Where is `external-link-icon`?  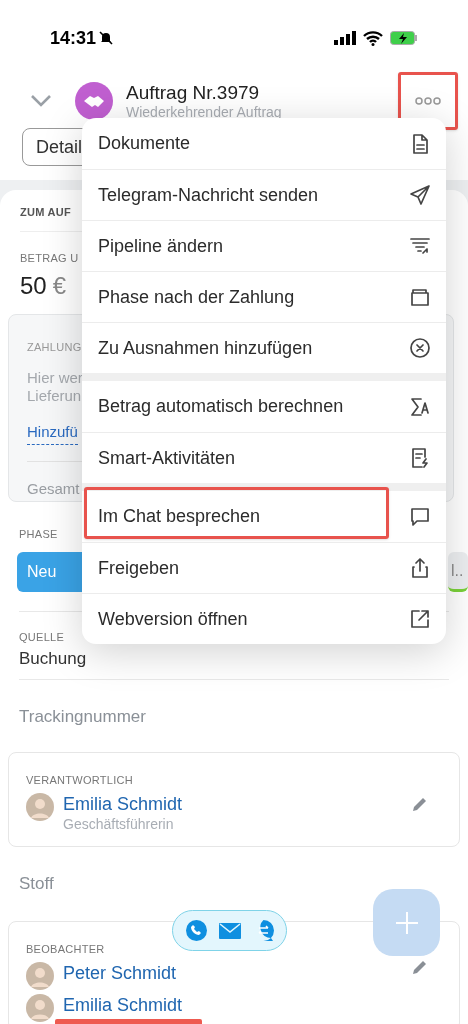
external-link-icon is located at coordinates (420, 619).